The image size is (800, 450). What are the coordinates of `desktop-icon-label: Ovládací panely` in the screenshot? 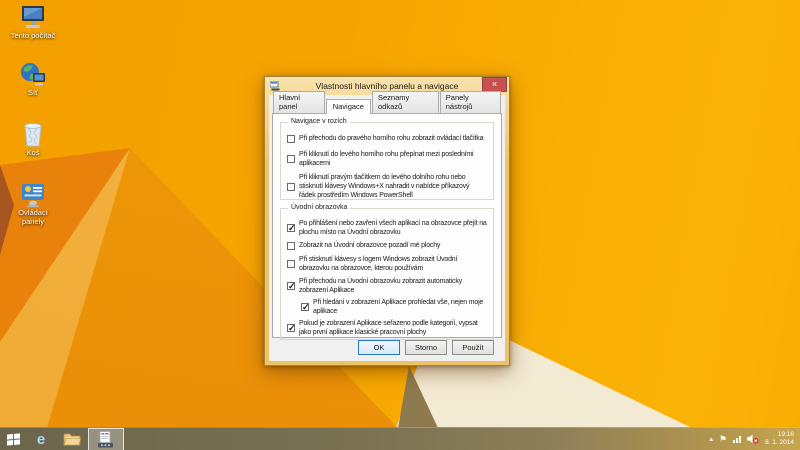 It's located at (33, 217).